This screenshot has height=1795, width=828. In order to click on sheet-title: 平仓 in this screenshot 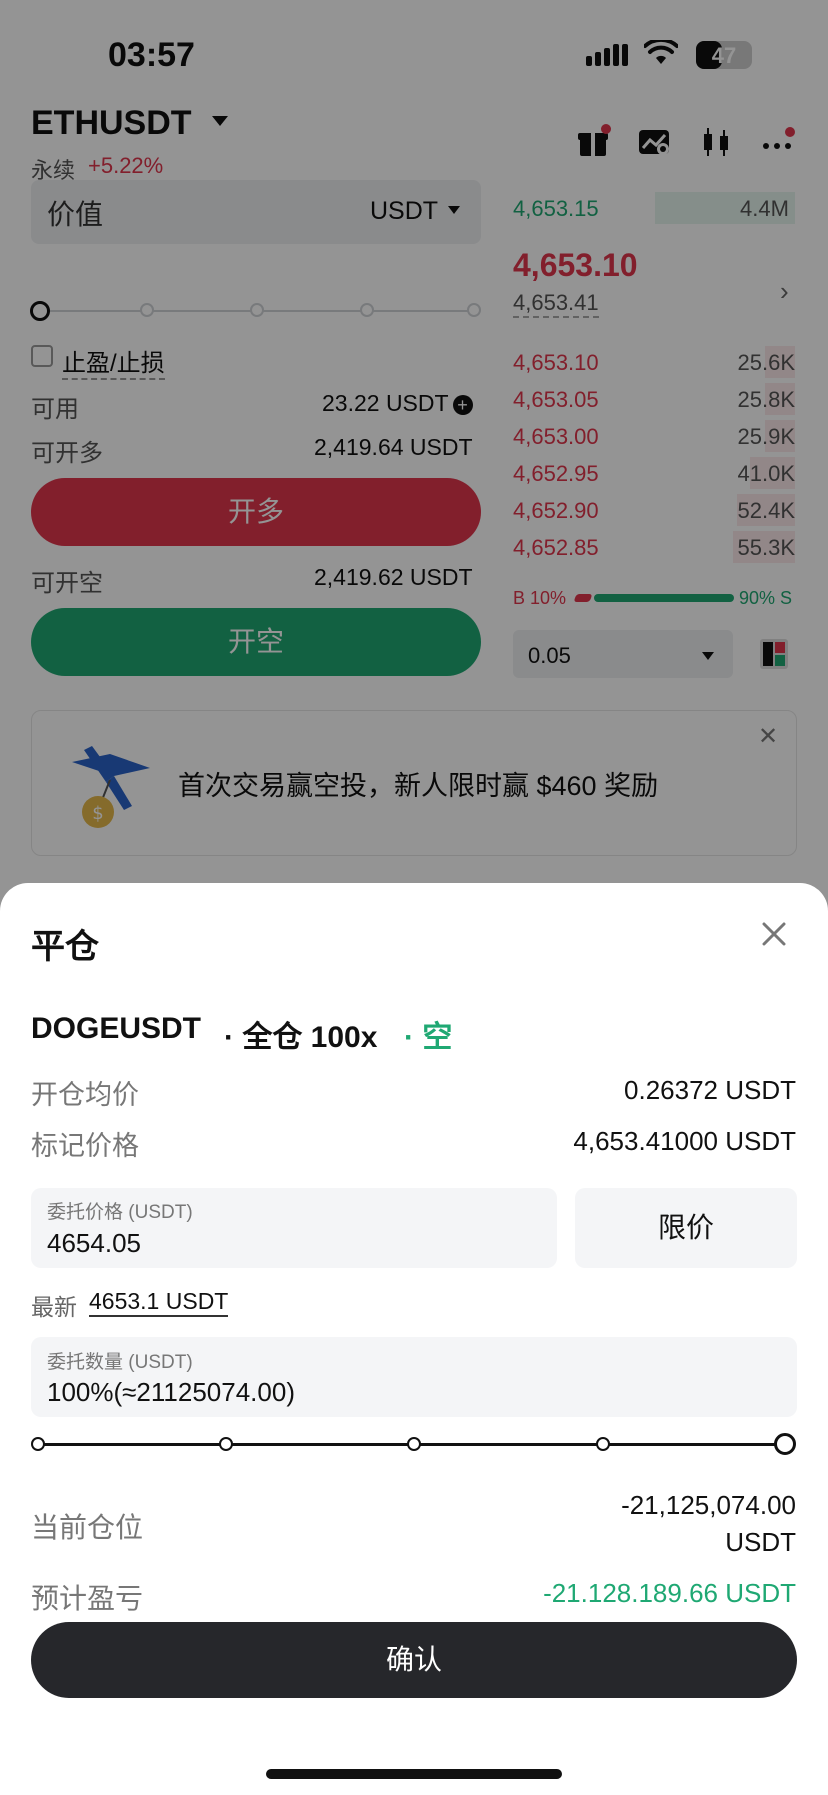, I will do `click(65, 947)`.